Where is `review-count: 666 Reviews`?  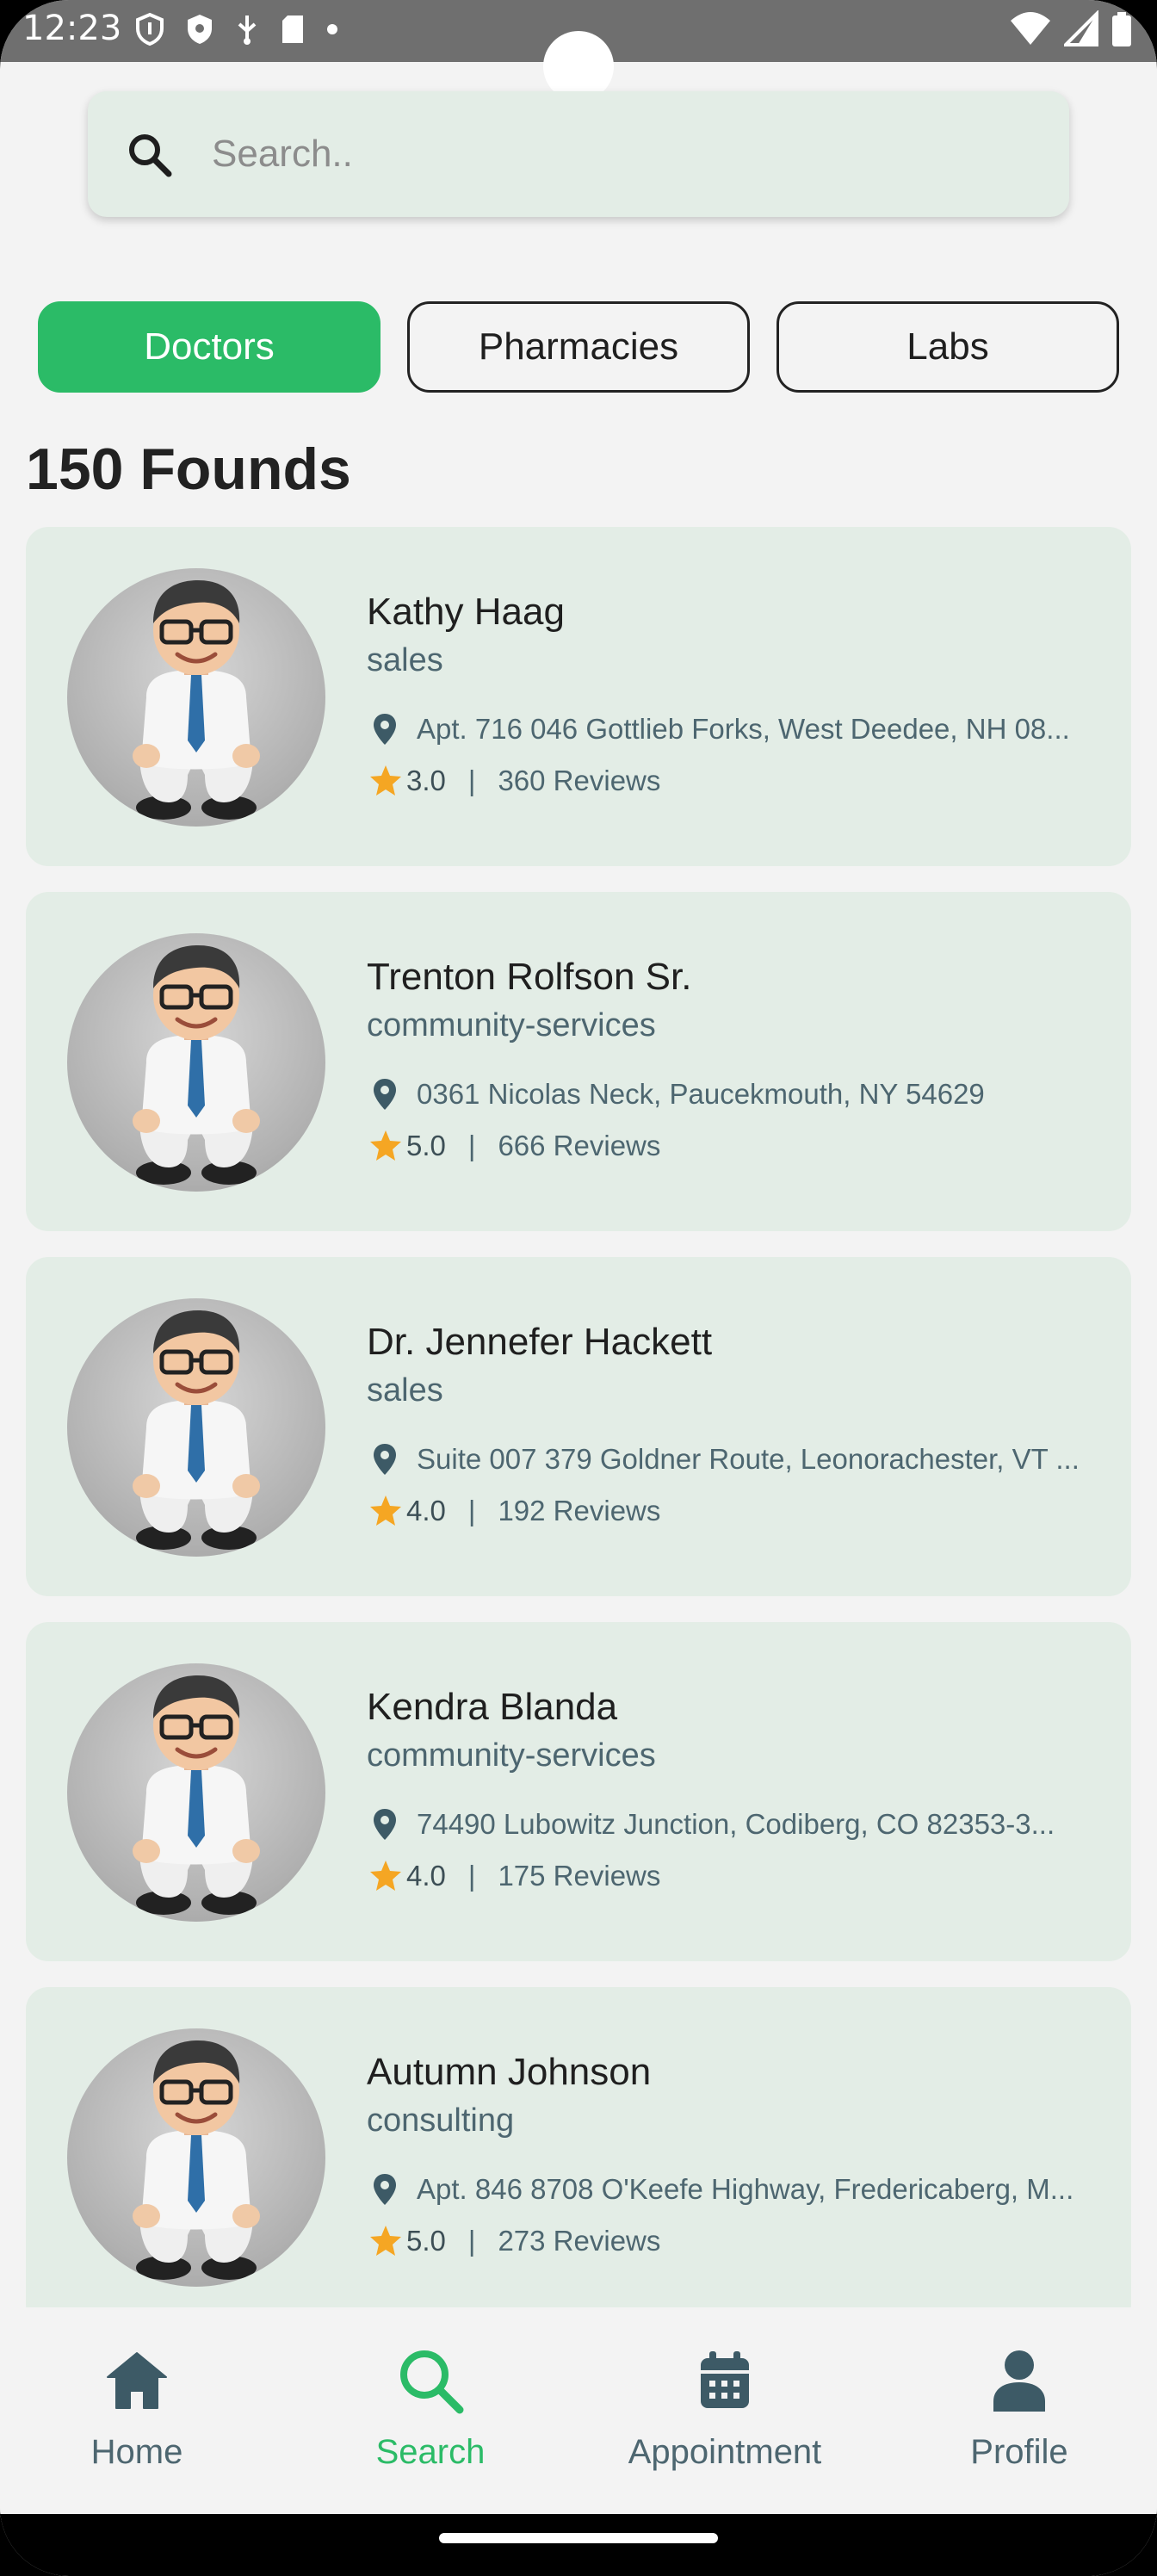 review-count: 666 Reviews is located at coordinates (579, 1145).